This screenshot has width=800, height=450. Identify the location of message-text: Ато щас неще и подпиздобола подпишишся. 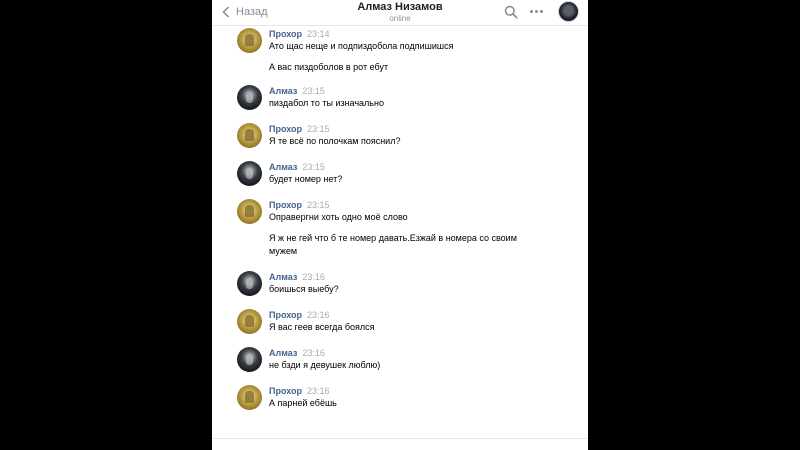
(361, 46).